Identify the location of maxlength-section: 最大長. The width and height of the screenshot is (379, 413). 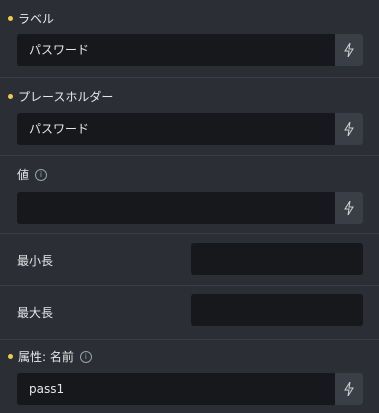
(189, 313).